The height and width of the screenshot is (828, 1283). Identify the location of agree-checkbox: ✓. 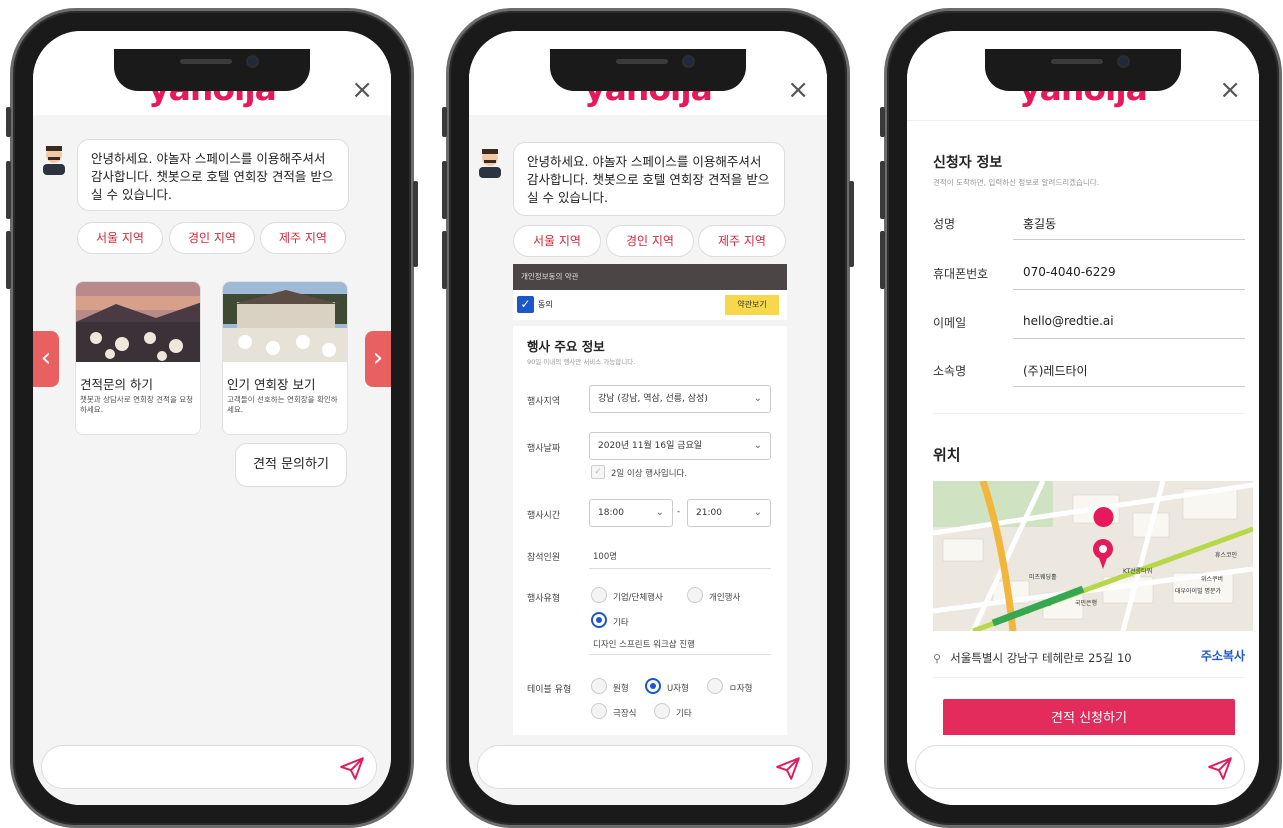
(525, 304).